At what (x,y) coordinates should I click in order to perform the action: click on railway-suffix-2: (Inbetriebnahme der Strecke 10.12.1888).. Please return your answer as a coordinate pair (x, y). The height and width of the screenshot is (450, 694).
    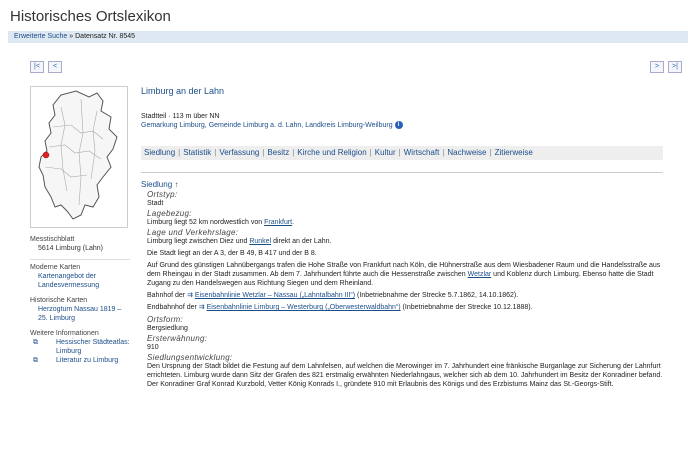
    Looking at the image, I should click on (466, 307).